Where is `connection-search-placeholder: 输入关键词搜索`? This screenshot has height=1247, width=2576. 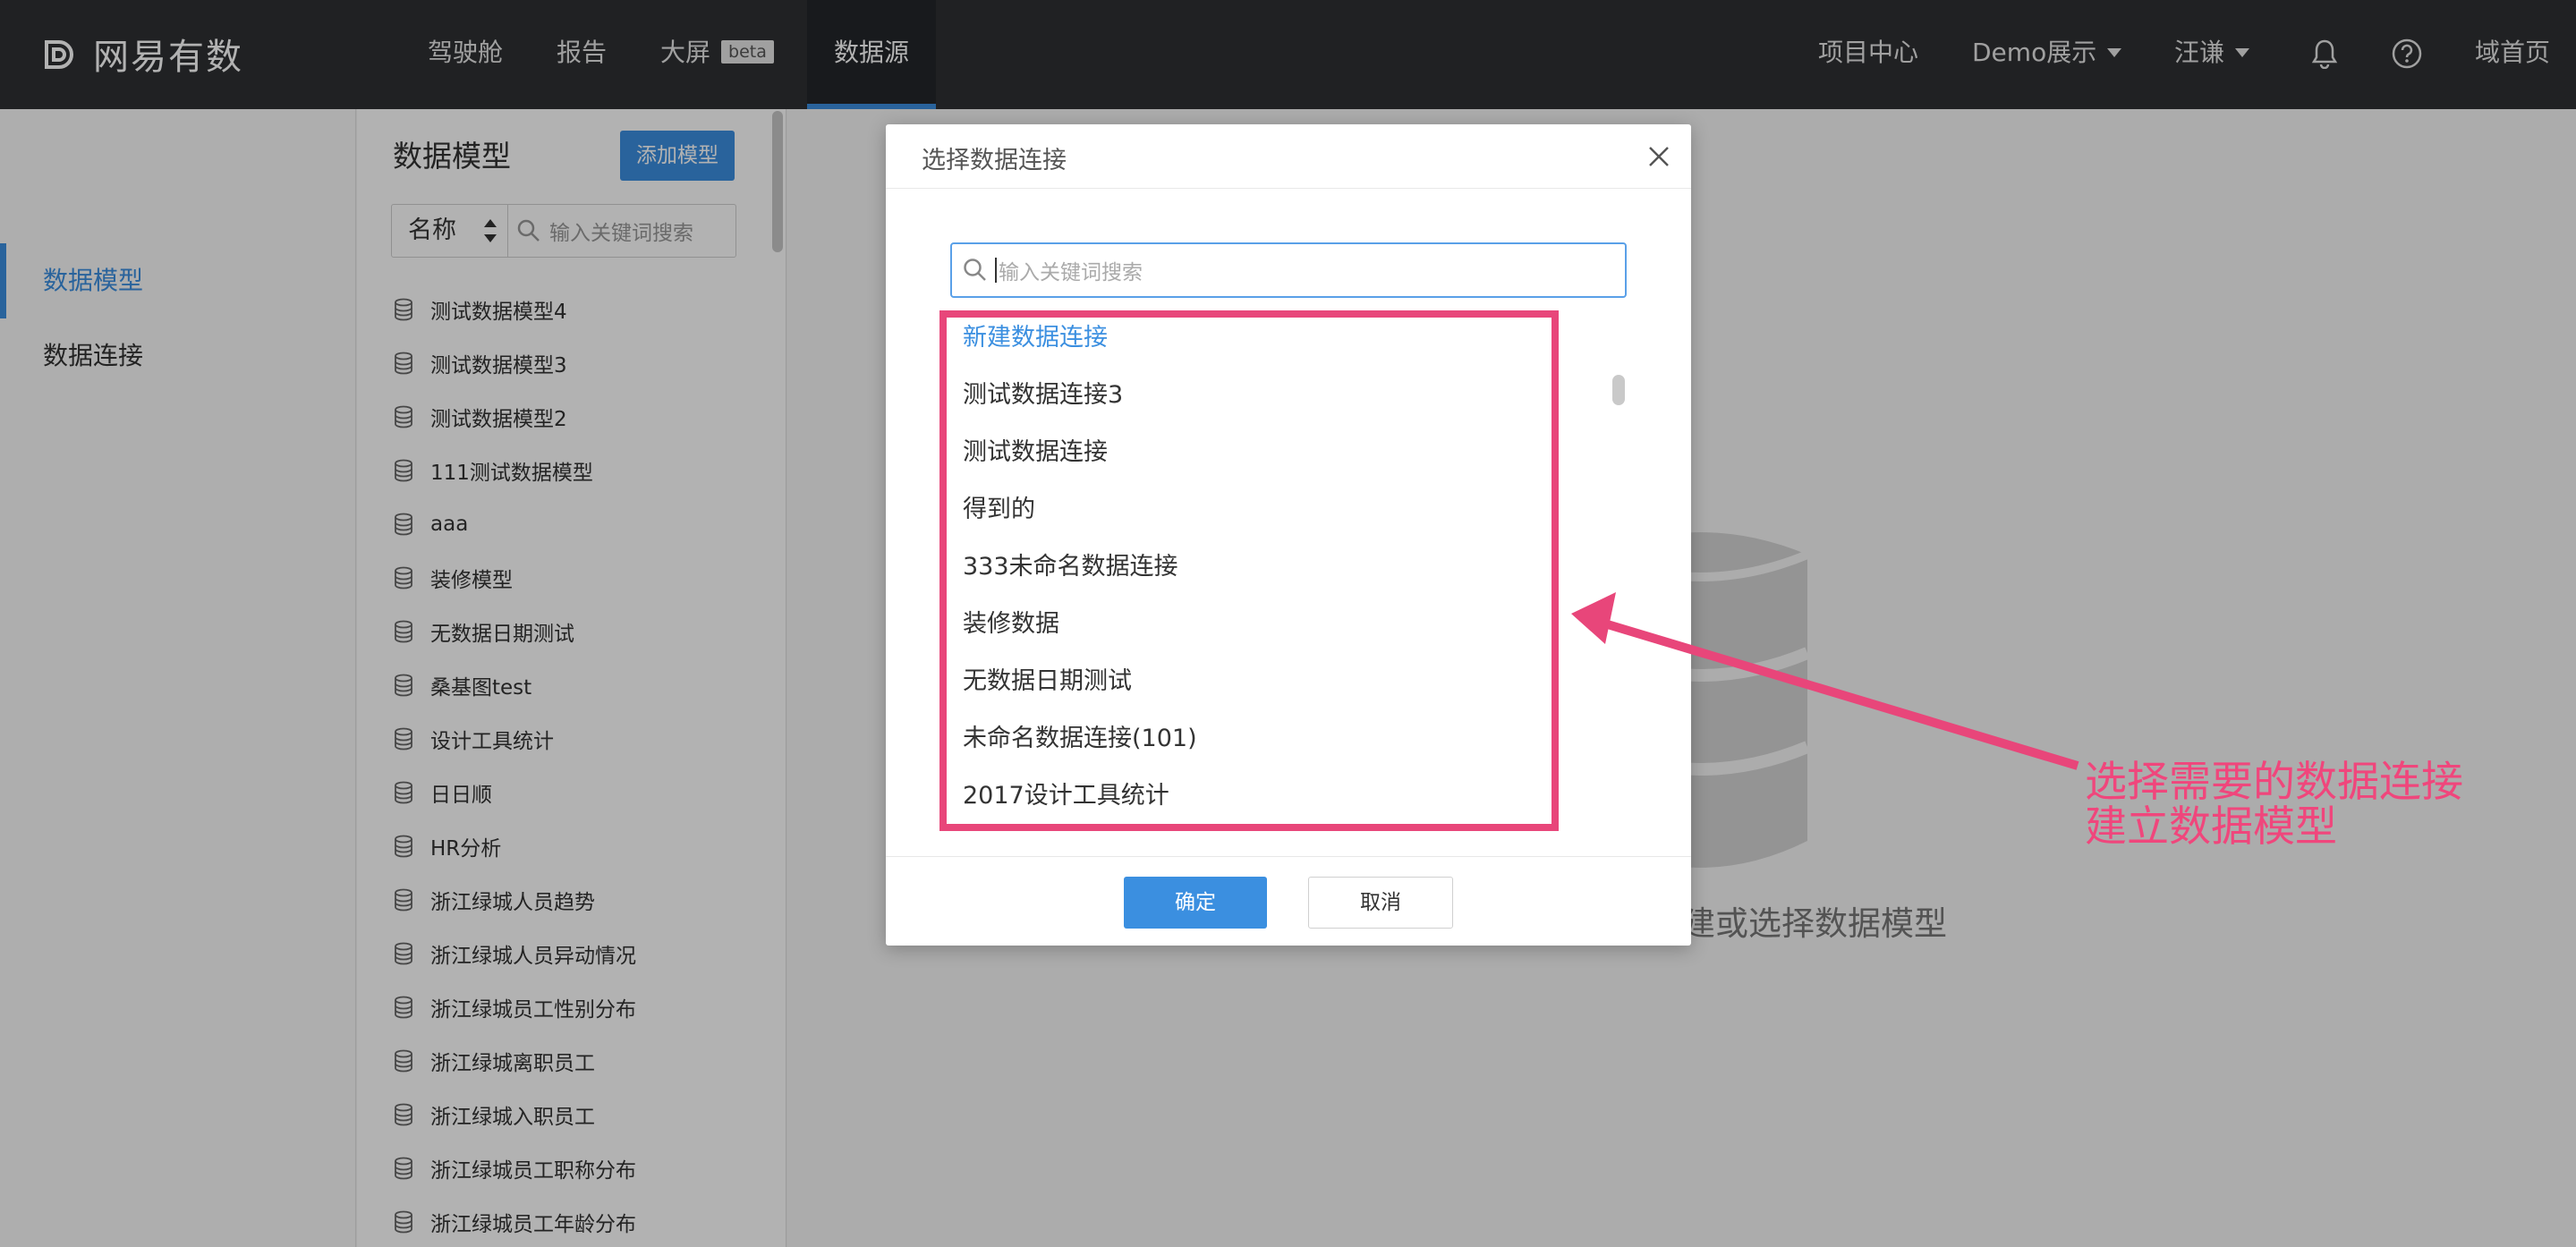
connection-search-placeholder: 输入关键词搜索 is located at coordinates (1071, 272).